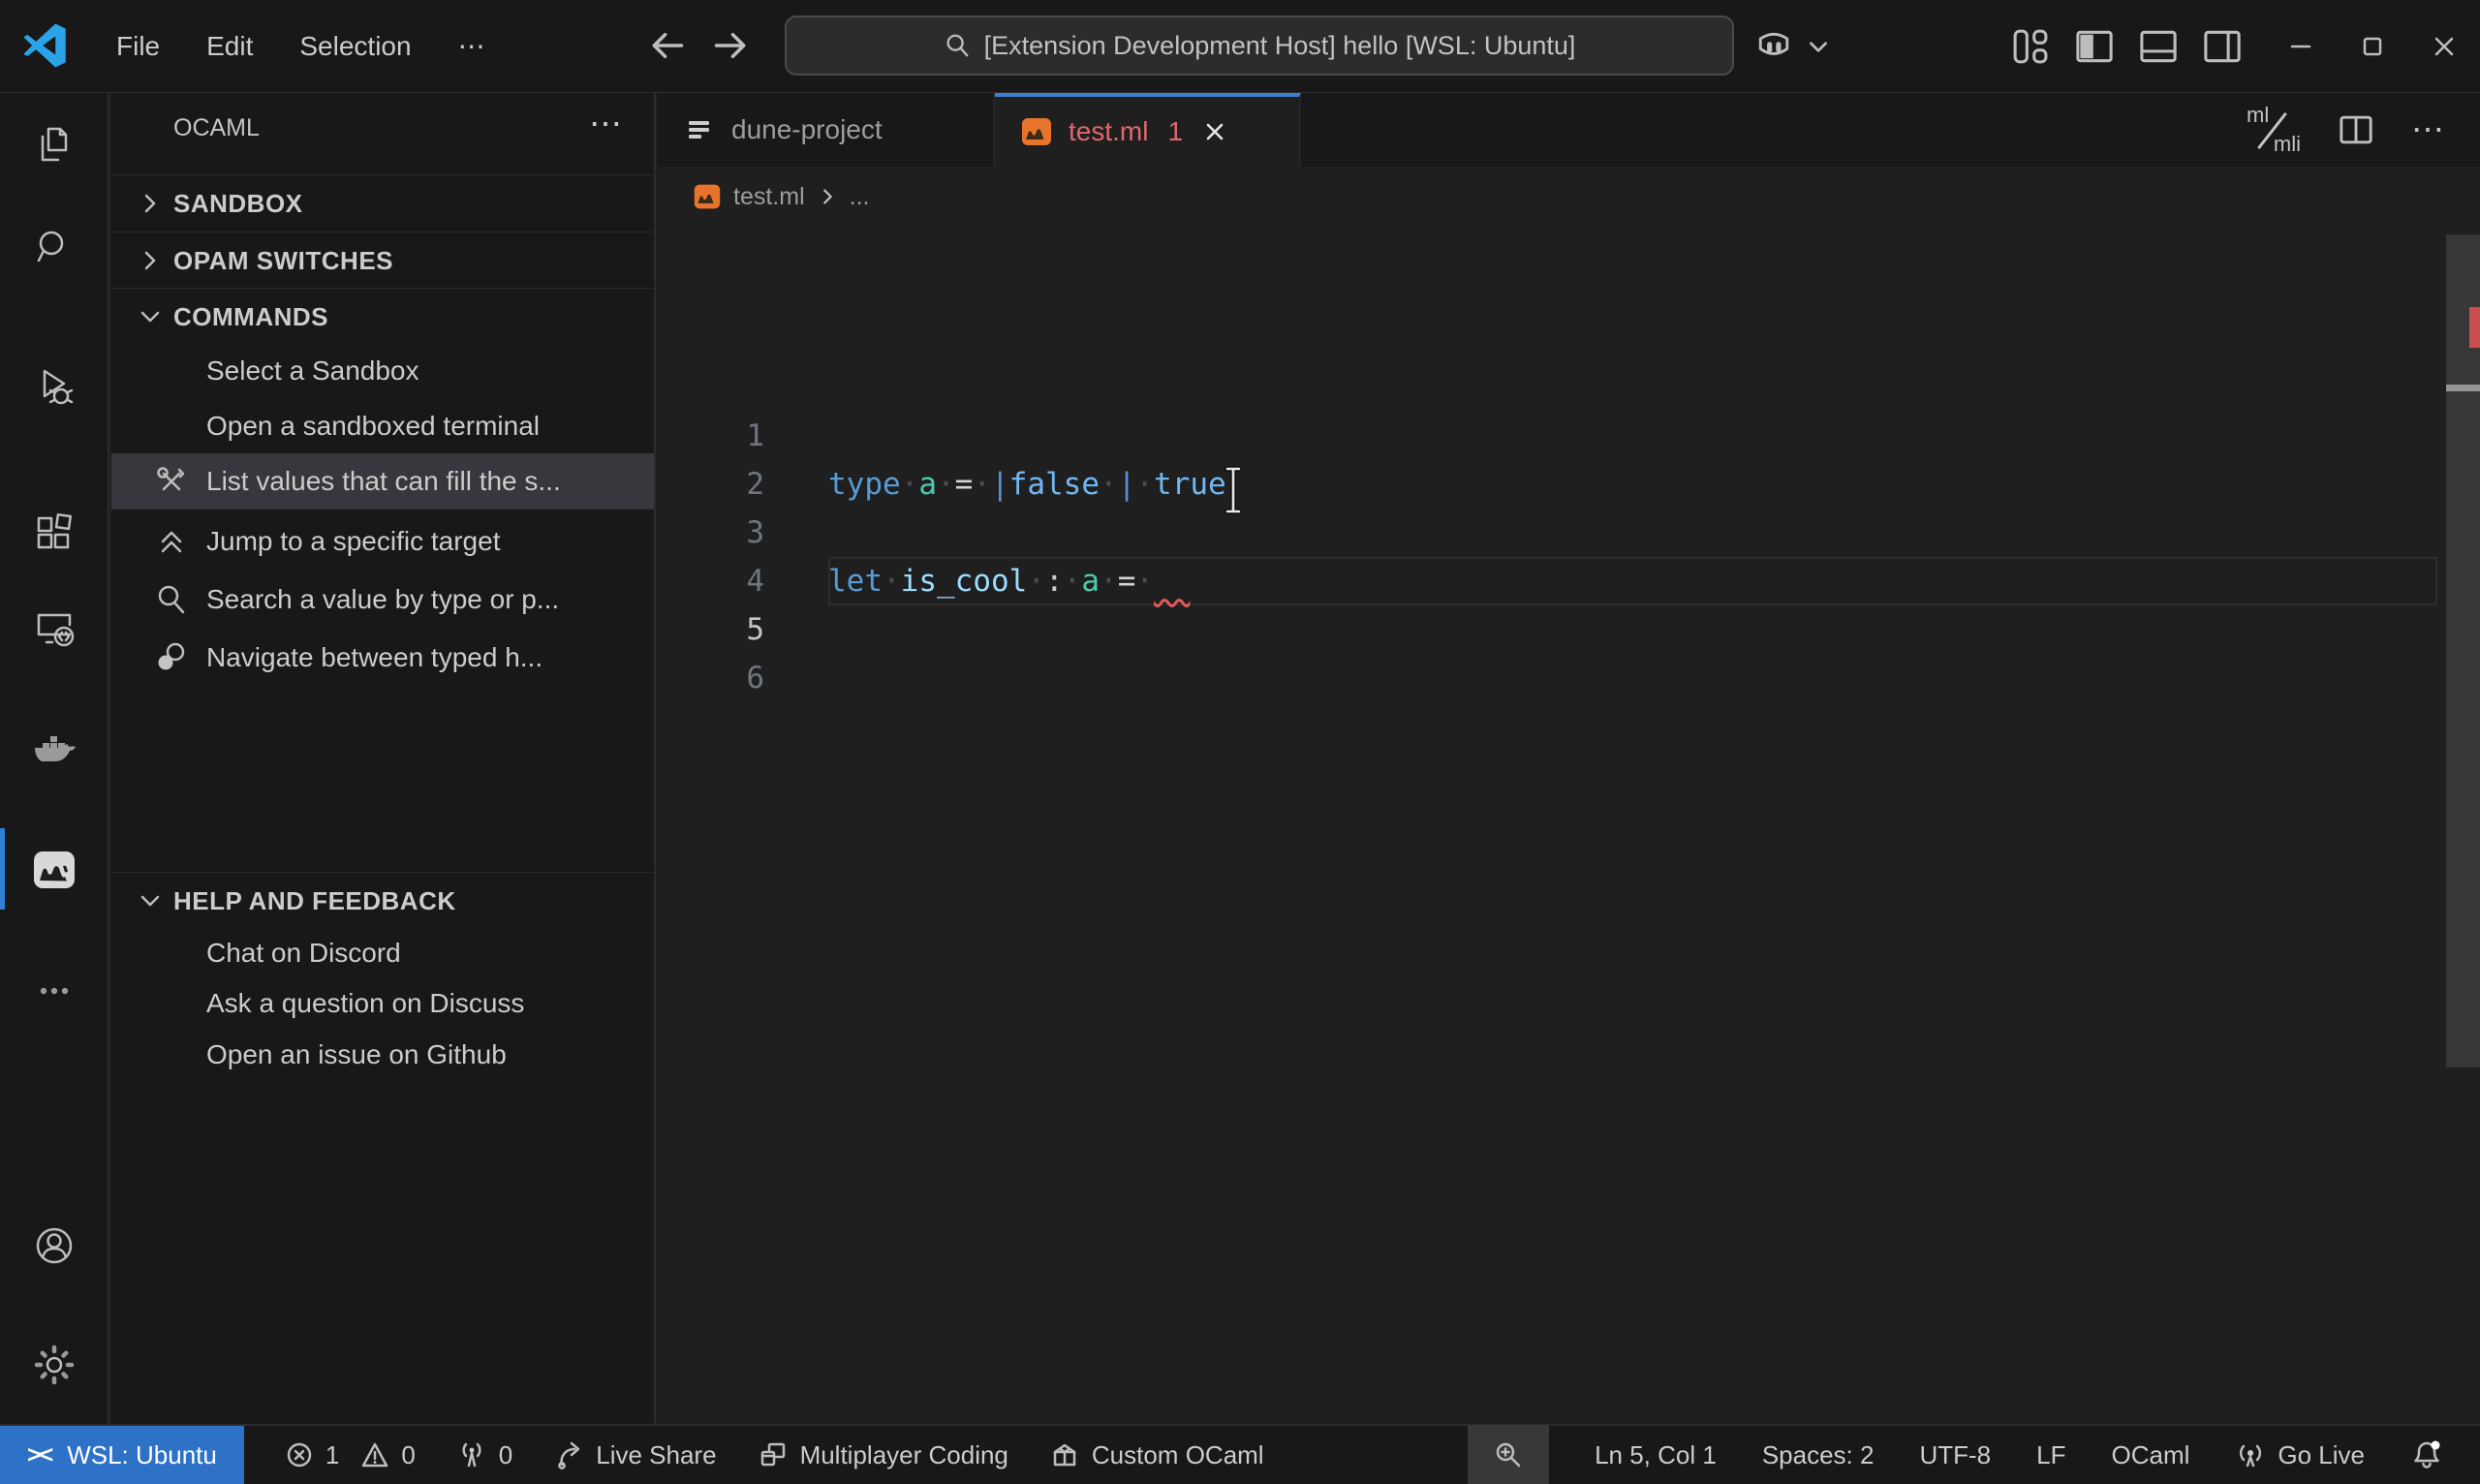 Image resolution: width=2480 pixels, height=1484 pixels. What do you see at coordinates (2444, 46) in the screenshot?
I see `close-window-button` at bounding box center [2444, 46].